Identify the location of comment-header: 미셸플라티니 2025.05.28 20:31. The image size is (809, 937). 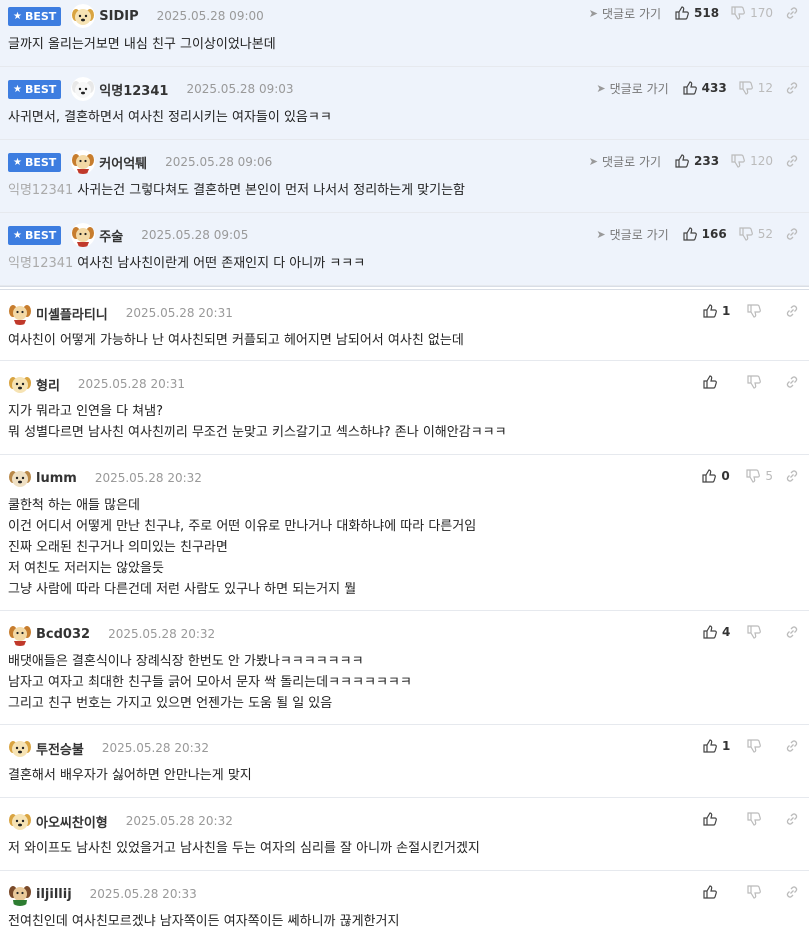
(120, 313).